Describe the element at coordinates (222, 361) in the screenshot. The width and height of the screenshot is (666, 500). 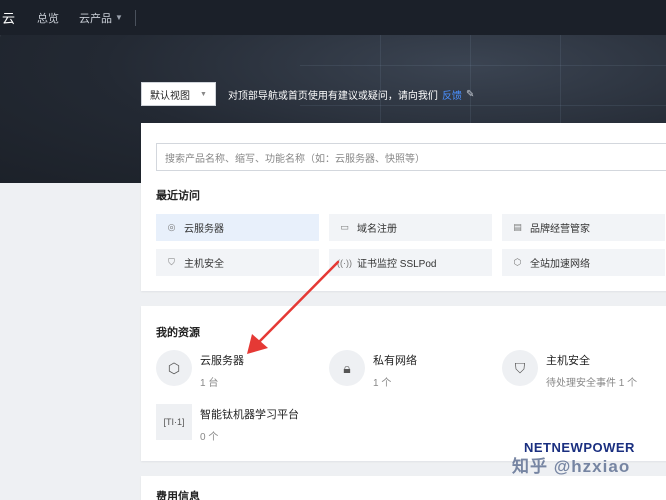
I see `resource-name: 云服务器` at that location.